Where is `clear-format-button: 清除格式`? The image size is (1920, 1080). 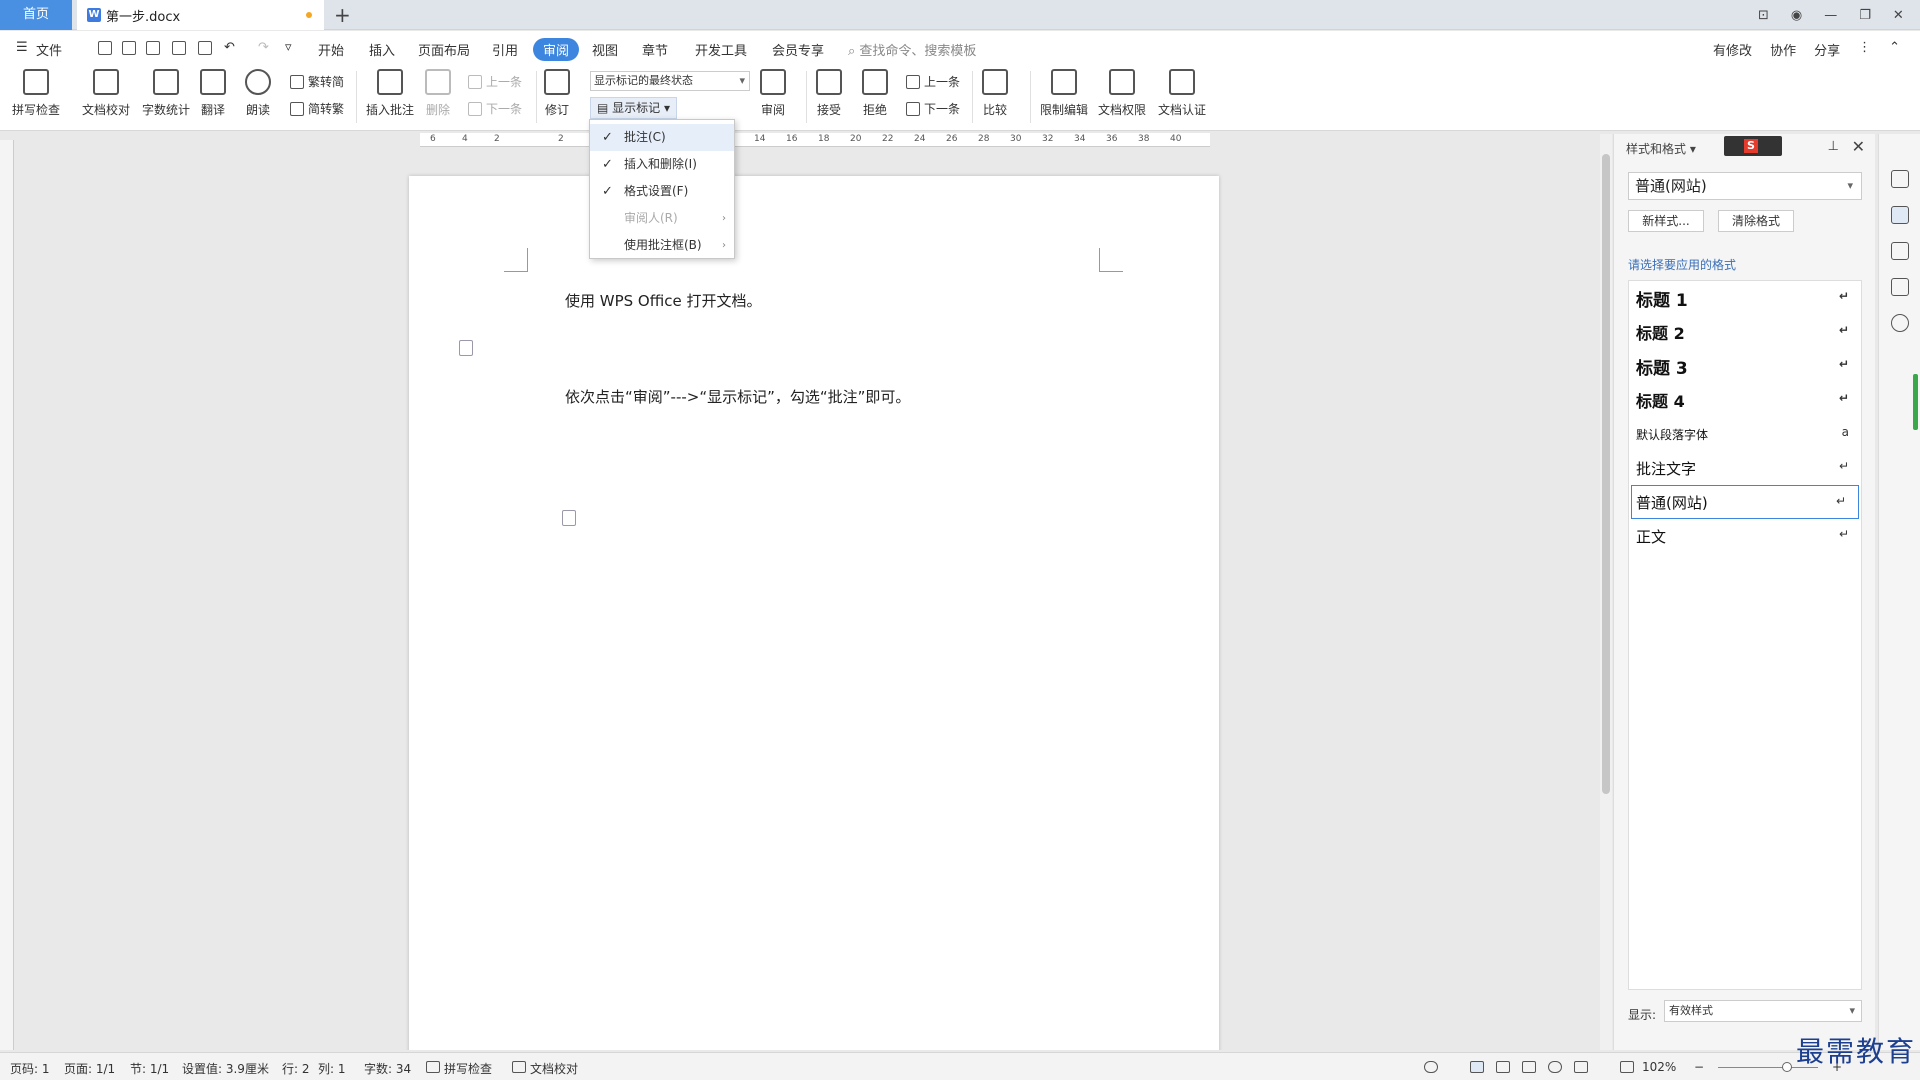 clear-format-button: 清除格式 is located at coordinates (1756, 221).